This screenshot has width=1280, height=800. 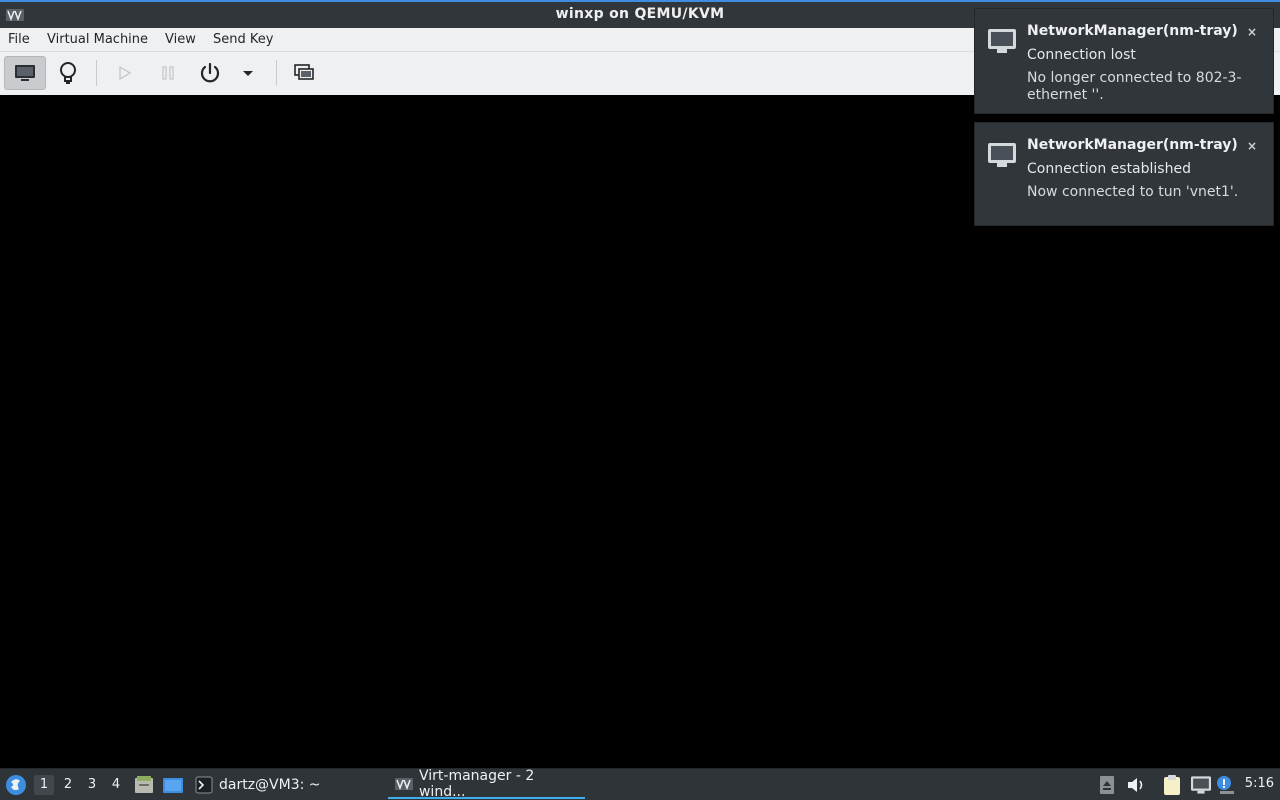 I want to click on fullscreen-button, so click(x=304, y=73).